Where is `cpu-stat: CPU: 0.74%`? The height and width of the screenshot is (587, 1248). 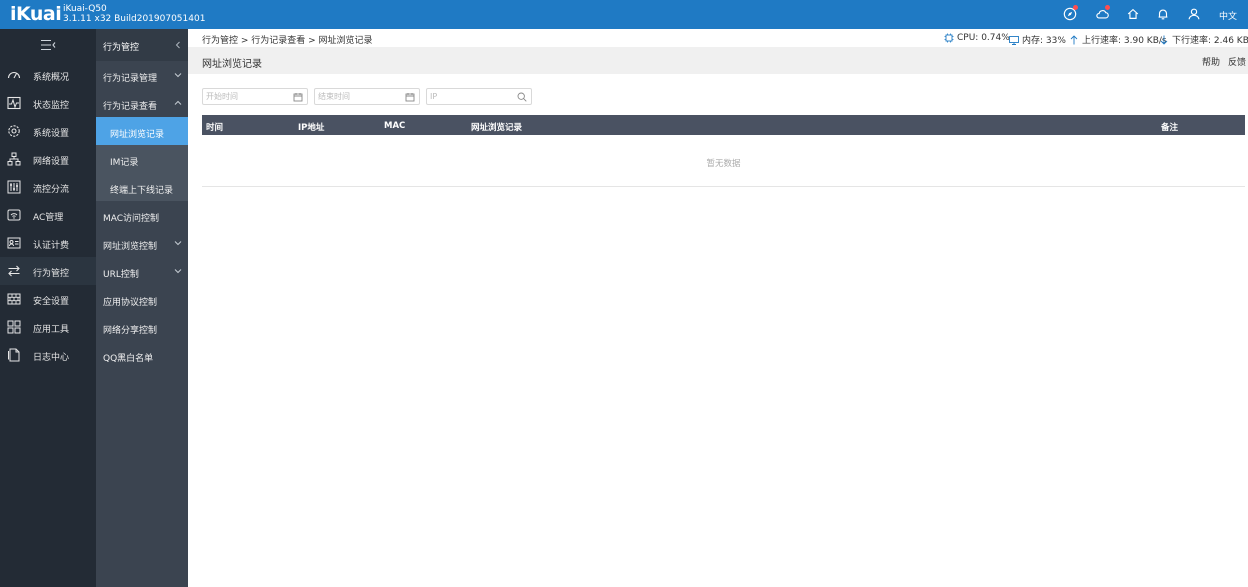
cpu-stat: CPU: 0.74% is located at coordinates (977, 38).